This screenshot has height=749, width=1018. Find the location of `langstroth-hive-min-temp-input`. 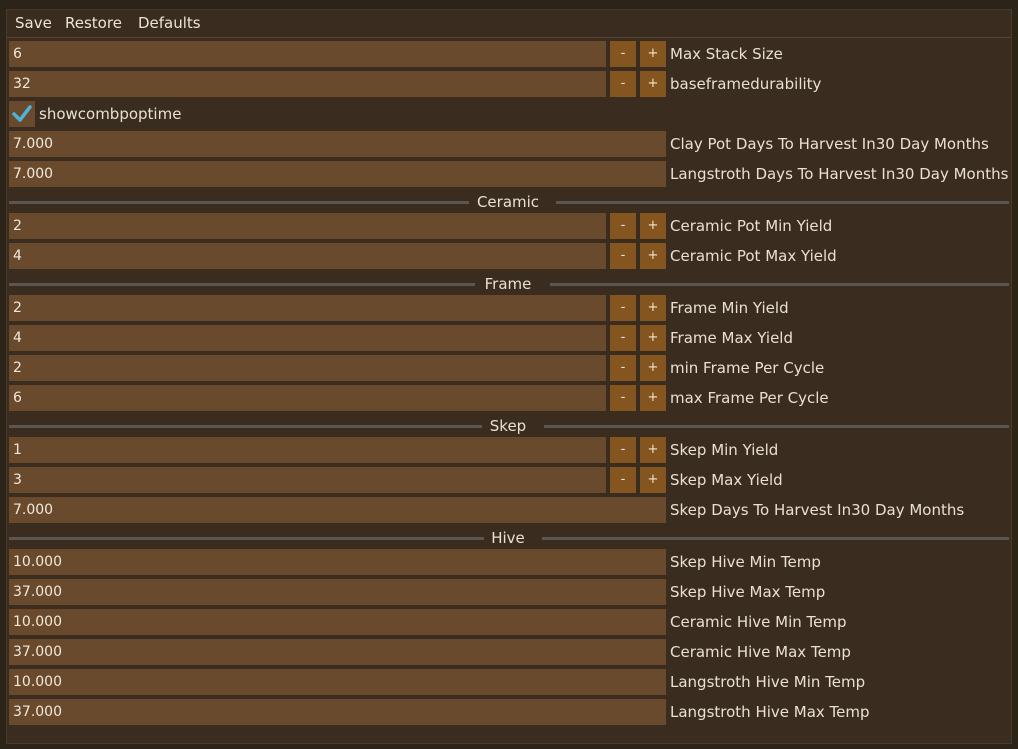

langstroth-hive-min-temp-input is located at coordinates (337, 682).